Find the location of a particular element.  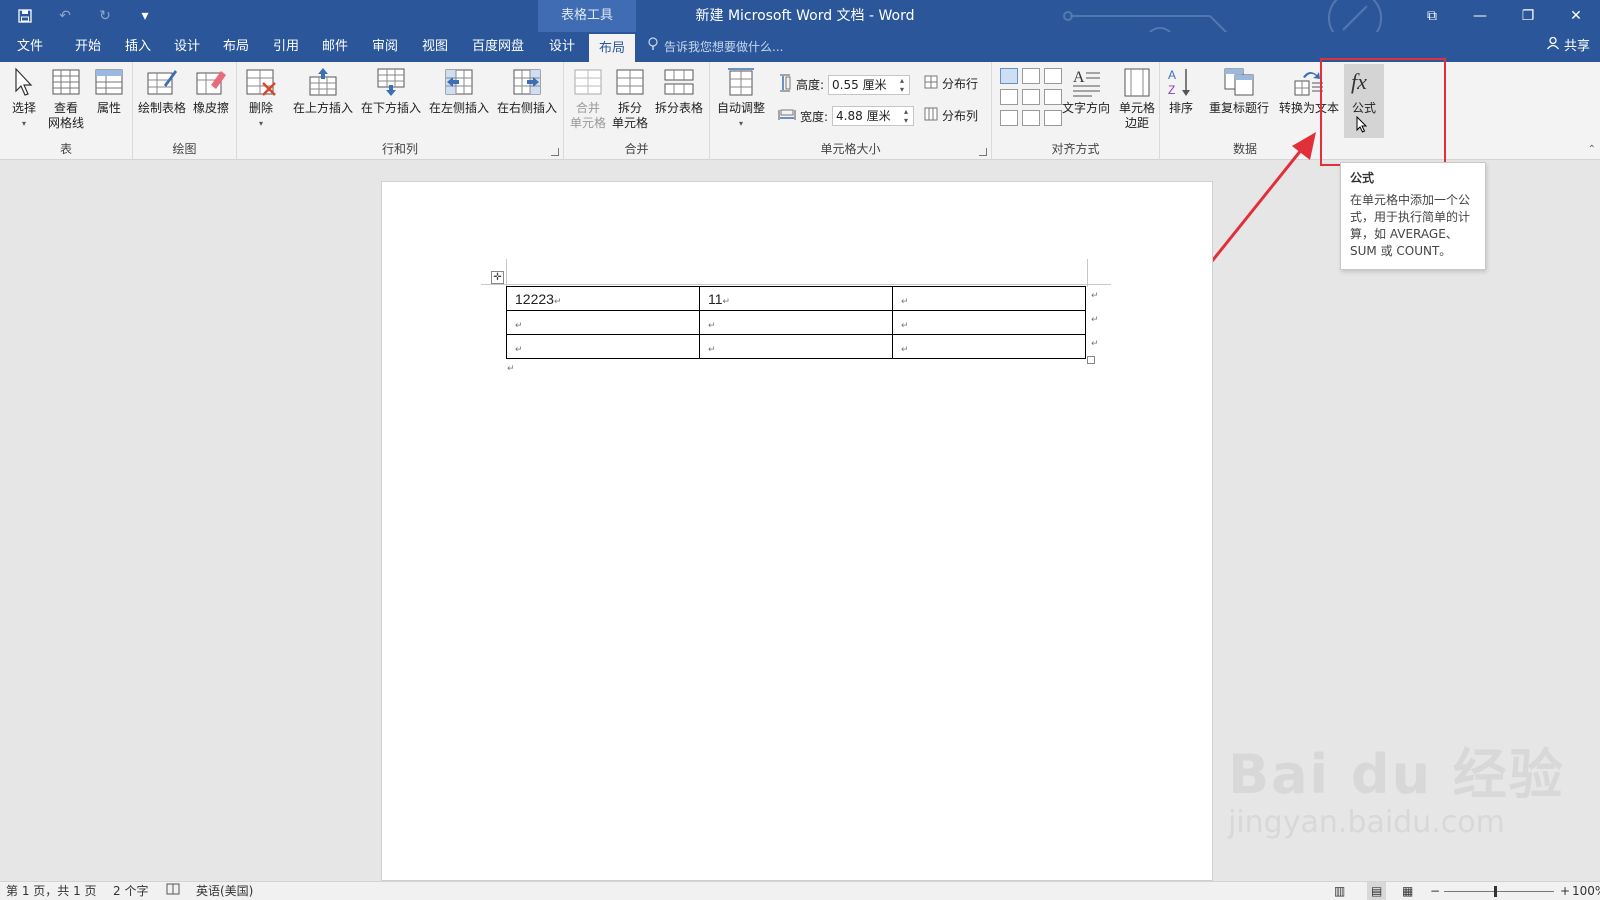

split-cells-button: 拆分 单元格 is located at coordinates (630, 98).